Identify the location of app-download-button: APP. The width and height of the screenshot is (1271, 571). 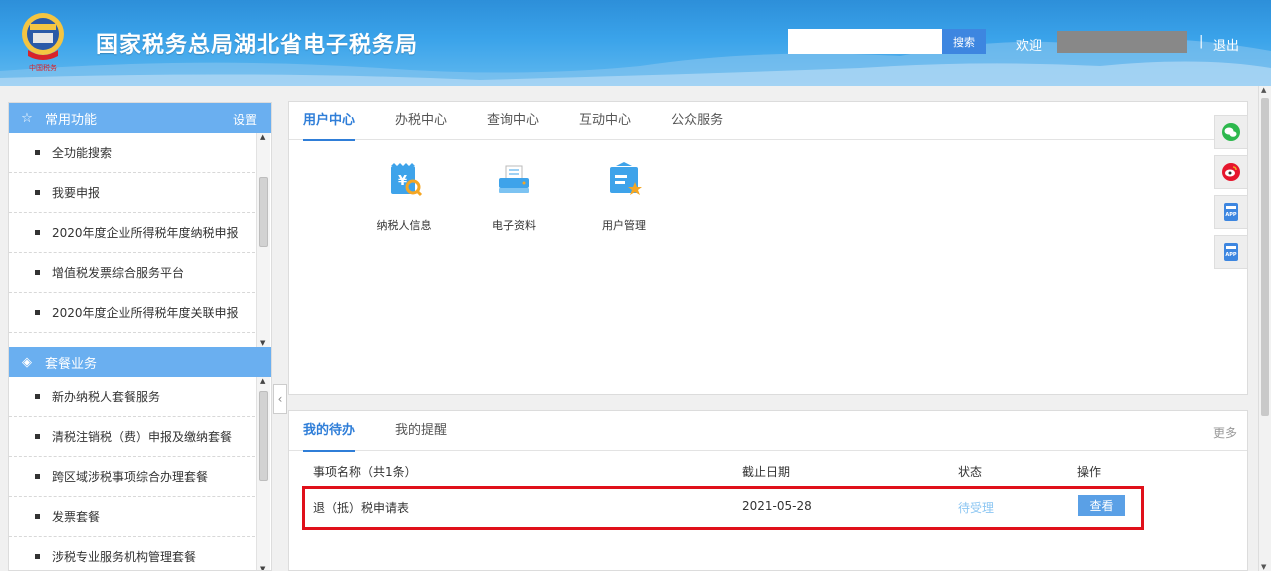
(1231, 212).